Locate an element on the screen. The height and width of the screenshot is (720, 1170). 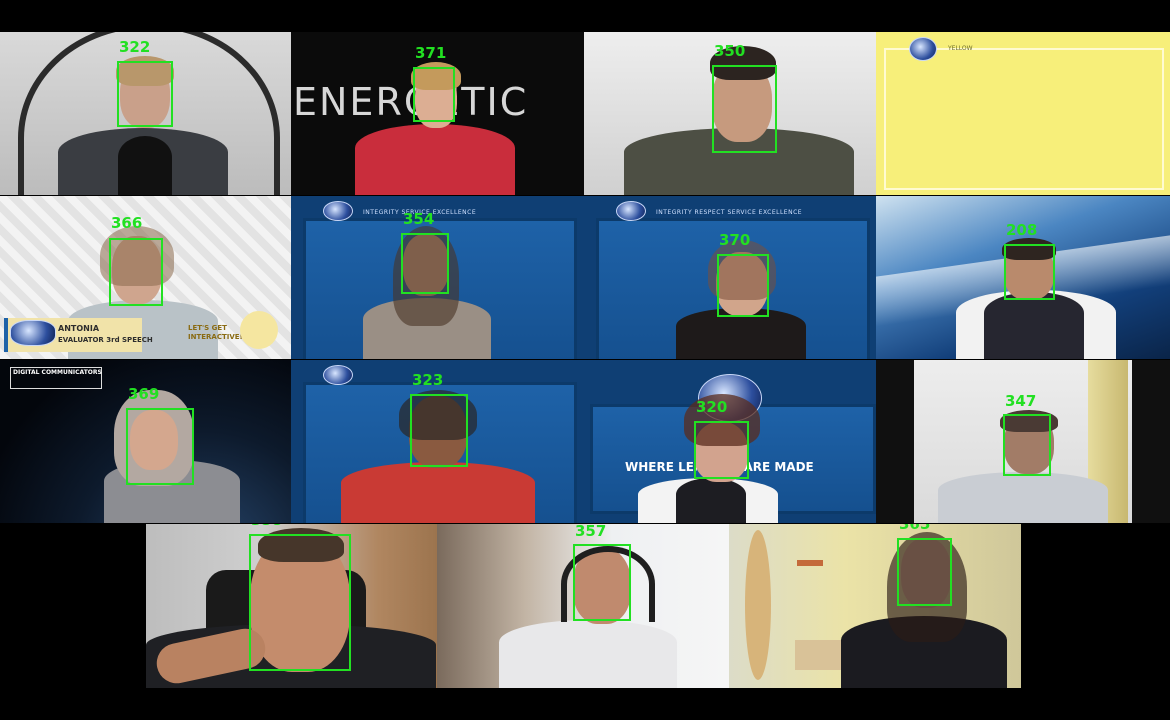
participant-tile: 357 is located at coordinates (583, 606).